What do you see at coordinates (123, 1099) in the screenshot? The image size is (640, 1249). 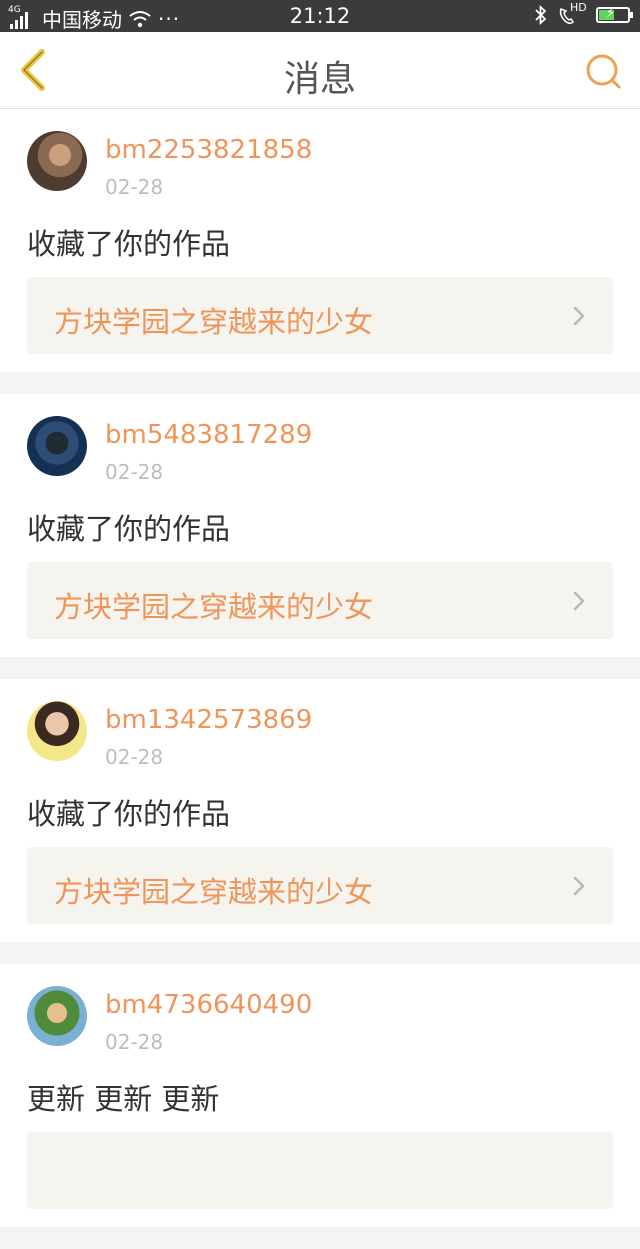 I see `action-text: 更新 更新 更新` at bounding box center [123, 1099].